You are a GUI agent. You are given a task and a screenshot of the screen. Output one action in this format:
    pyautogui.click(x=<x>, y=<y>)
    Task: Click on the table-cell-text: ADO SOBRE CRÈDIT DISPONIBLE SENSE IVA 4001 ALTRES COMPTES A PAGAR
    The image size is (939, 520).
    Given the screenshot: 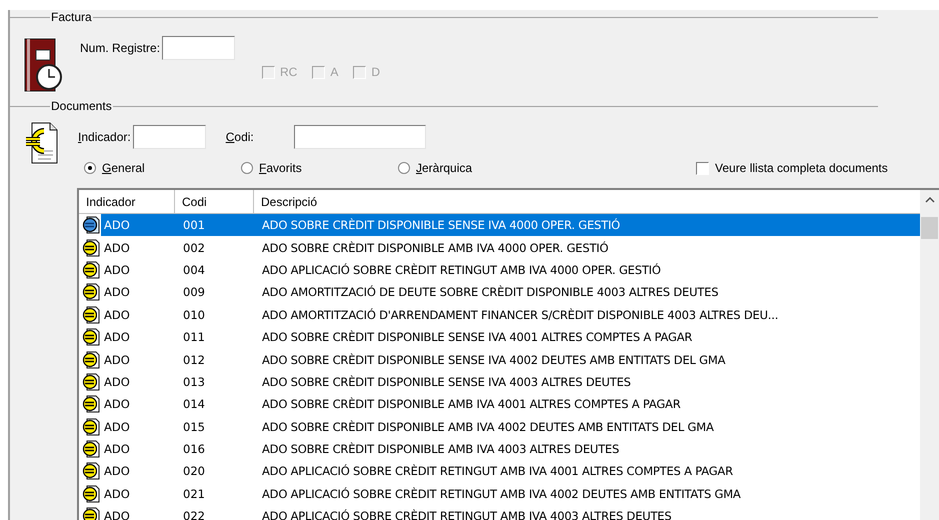 What is the action you would take?
    pyautogui.click(x=477, y=337)
    